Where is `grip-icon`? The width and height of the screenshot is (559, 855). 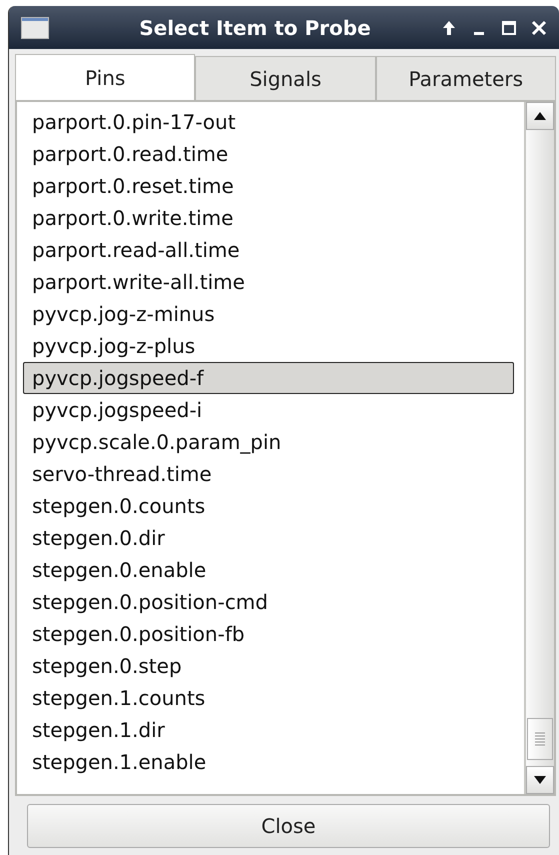 grip-icon is located at coordinates (540, 739).